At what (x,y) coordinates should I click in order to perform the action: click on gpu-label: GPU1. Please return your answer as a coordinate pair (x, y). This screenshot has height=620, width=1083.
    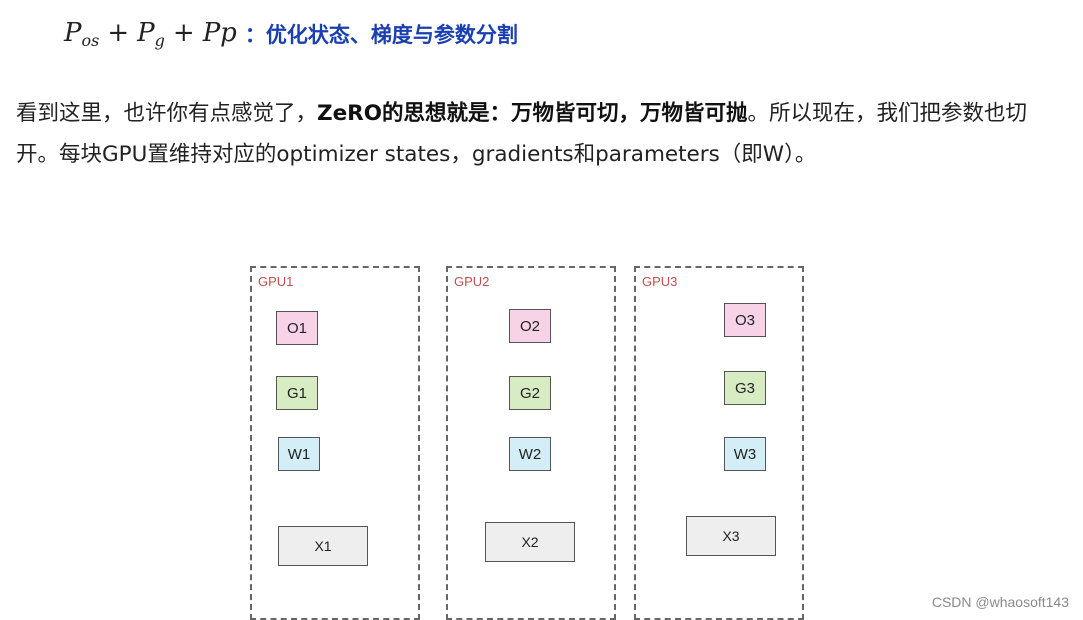
    Looking at the image, I should click on (276, 281).